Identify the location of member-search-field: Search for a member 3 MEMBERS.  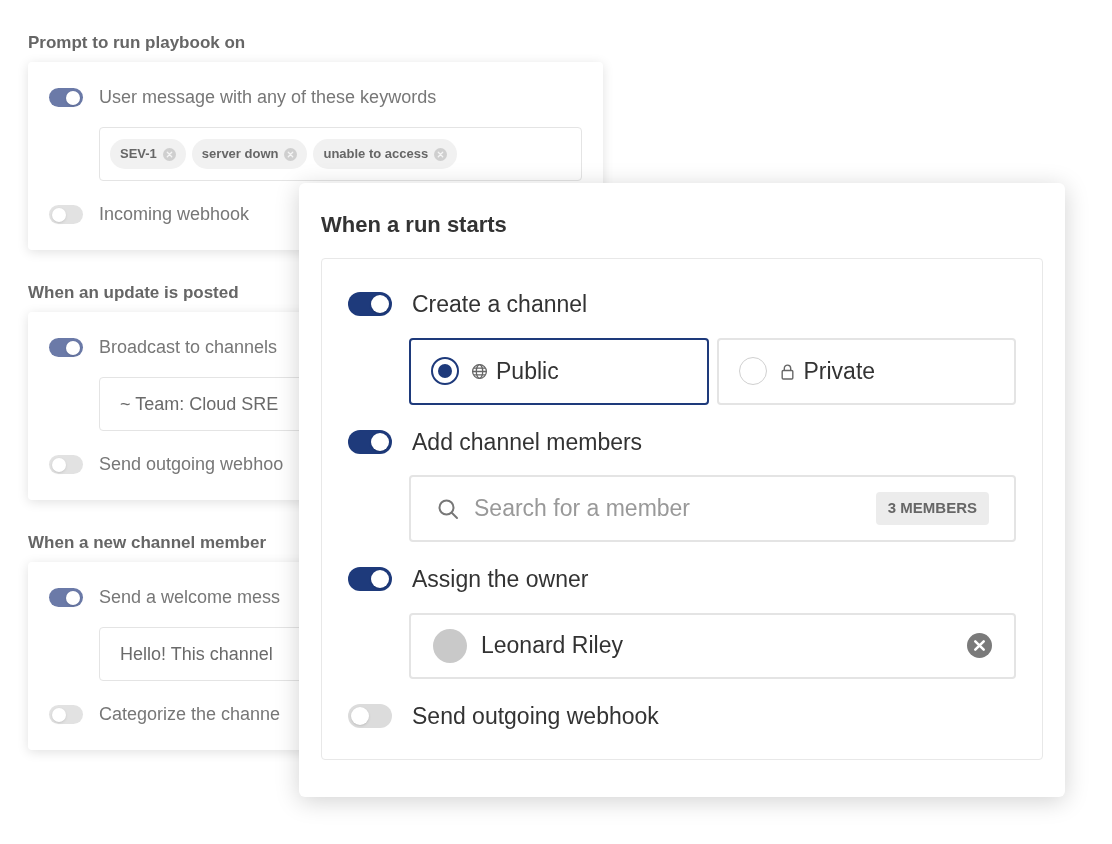
(712, 508).